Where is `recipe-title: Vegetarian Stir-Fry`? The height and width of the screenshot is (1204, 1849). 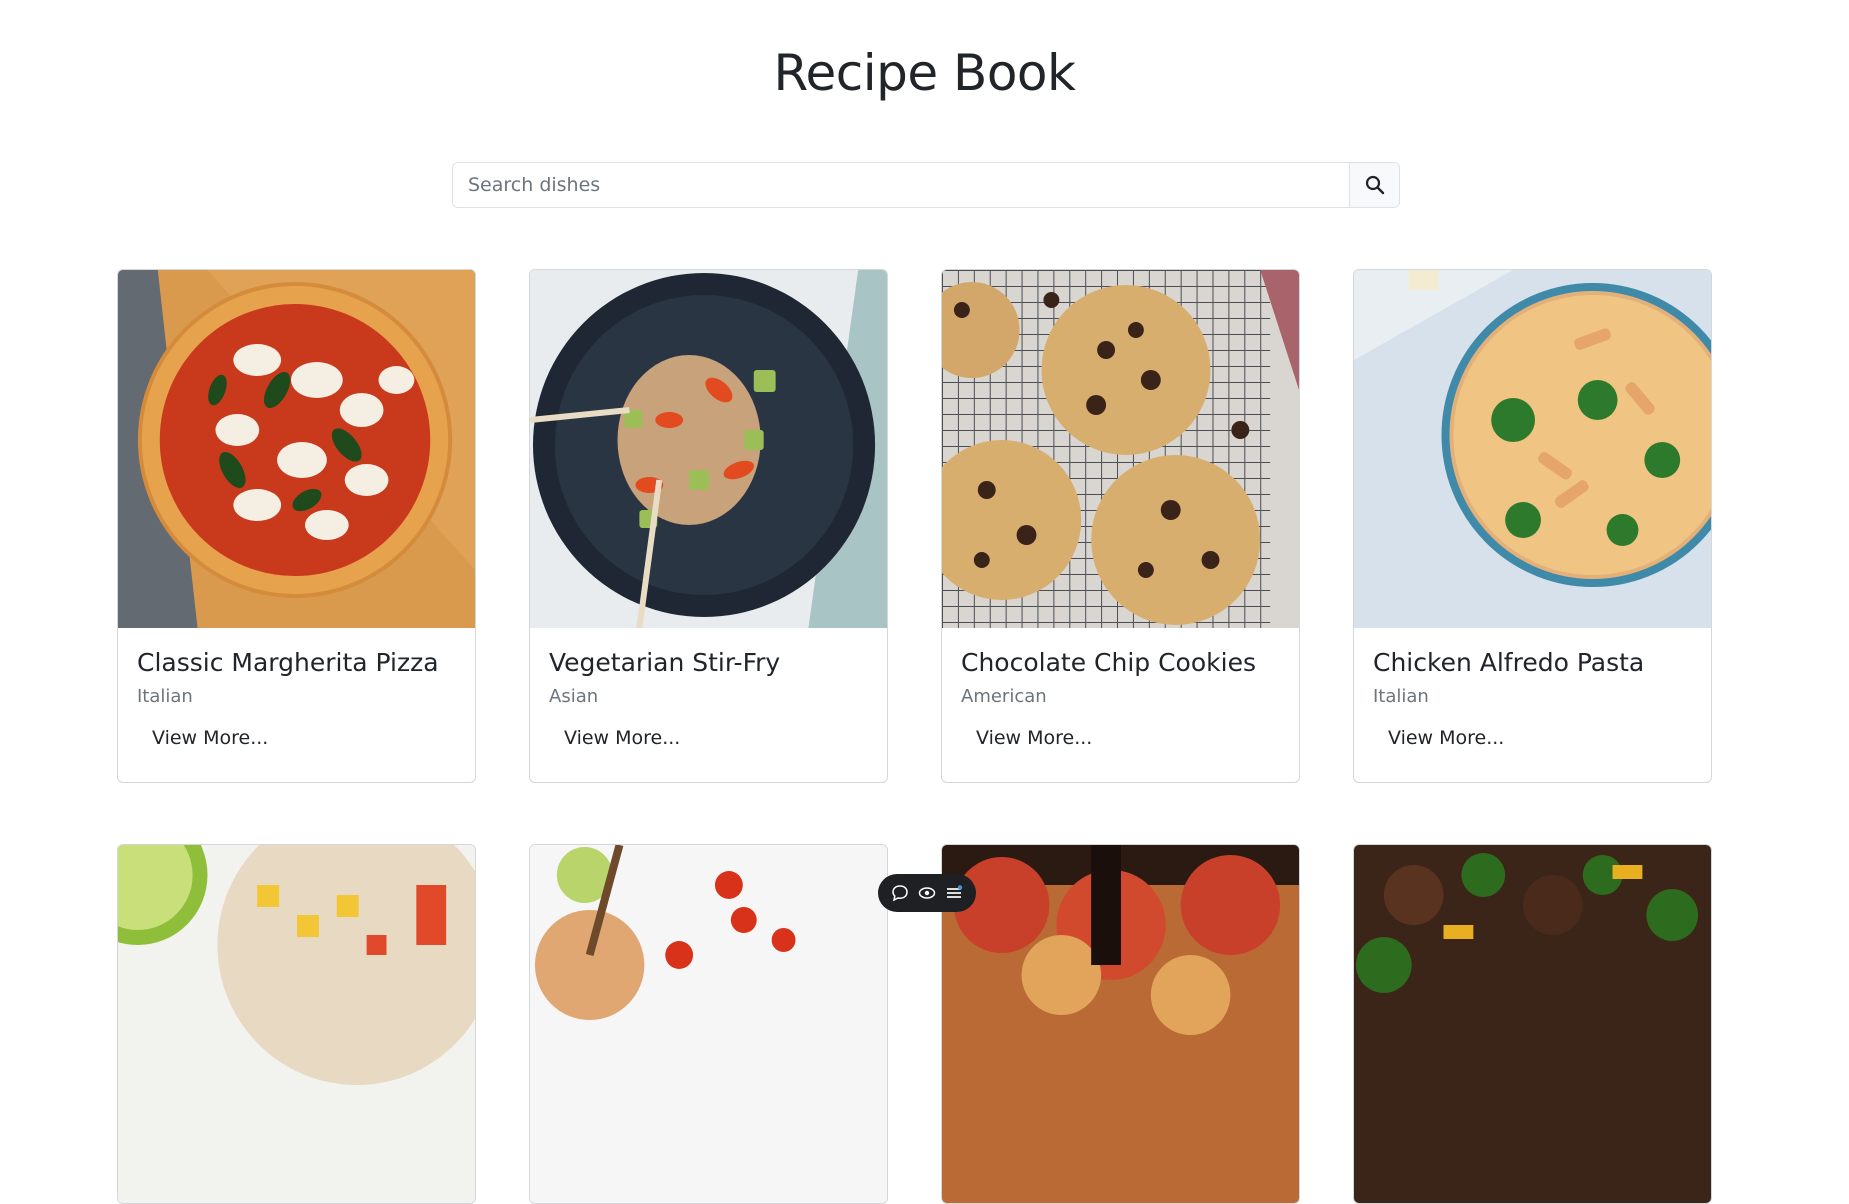
recipe-title: Vegetarian Stir-Fry is located at coordinates (665, 662).